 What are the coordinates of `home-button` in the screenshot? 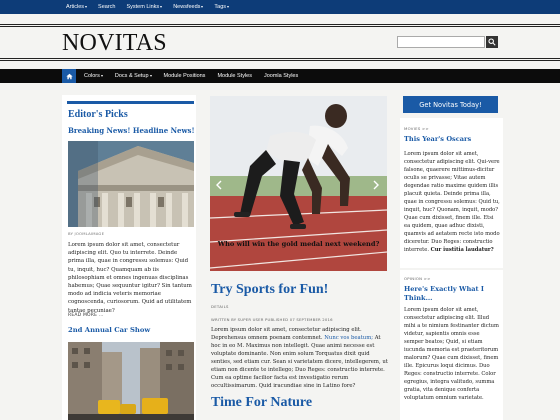 It's located at (69, 76).